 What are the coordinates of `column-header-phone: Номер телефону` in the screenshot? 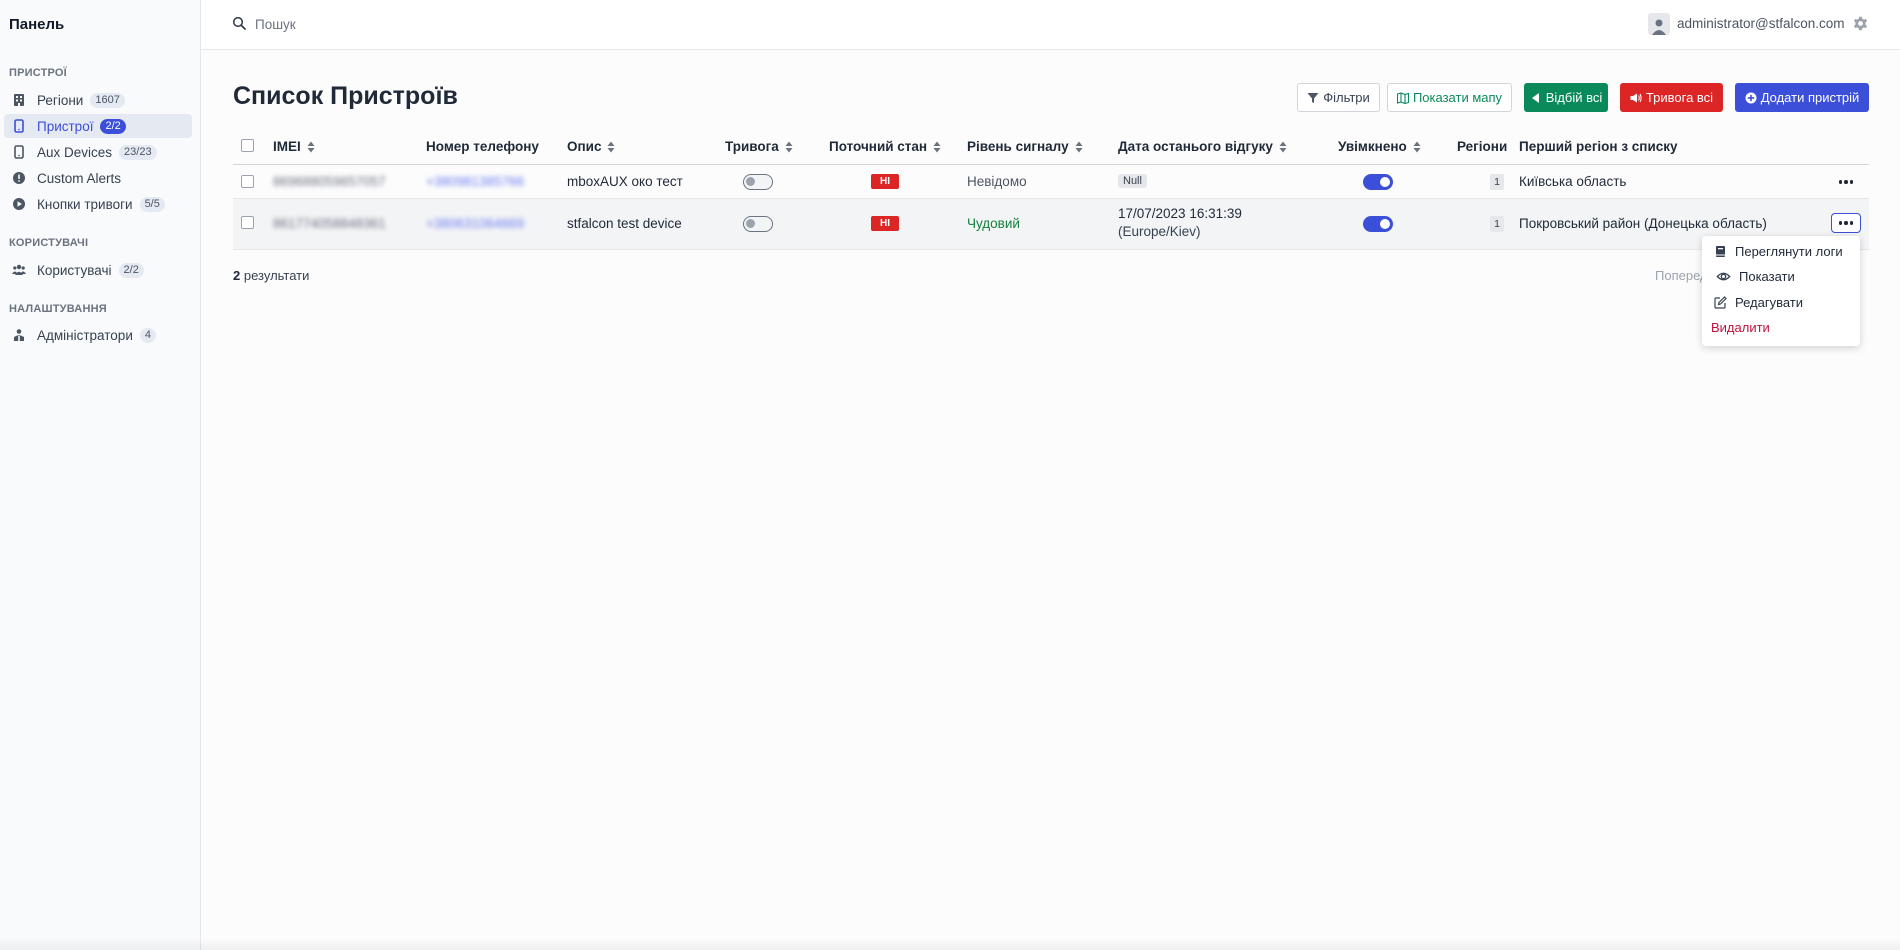 It's located at (482, 146).